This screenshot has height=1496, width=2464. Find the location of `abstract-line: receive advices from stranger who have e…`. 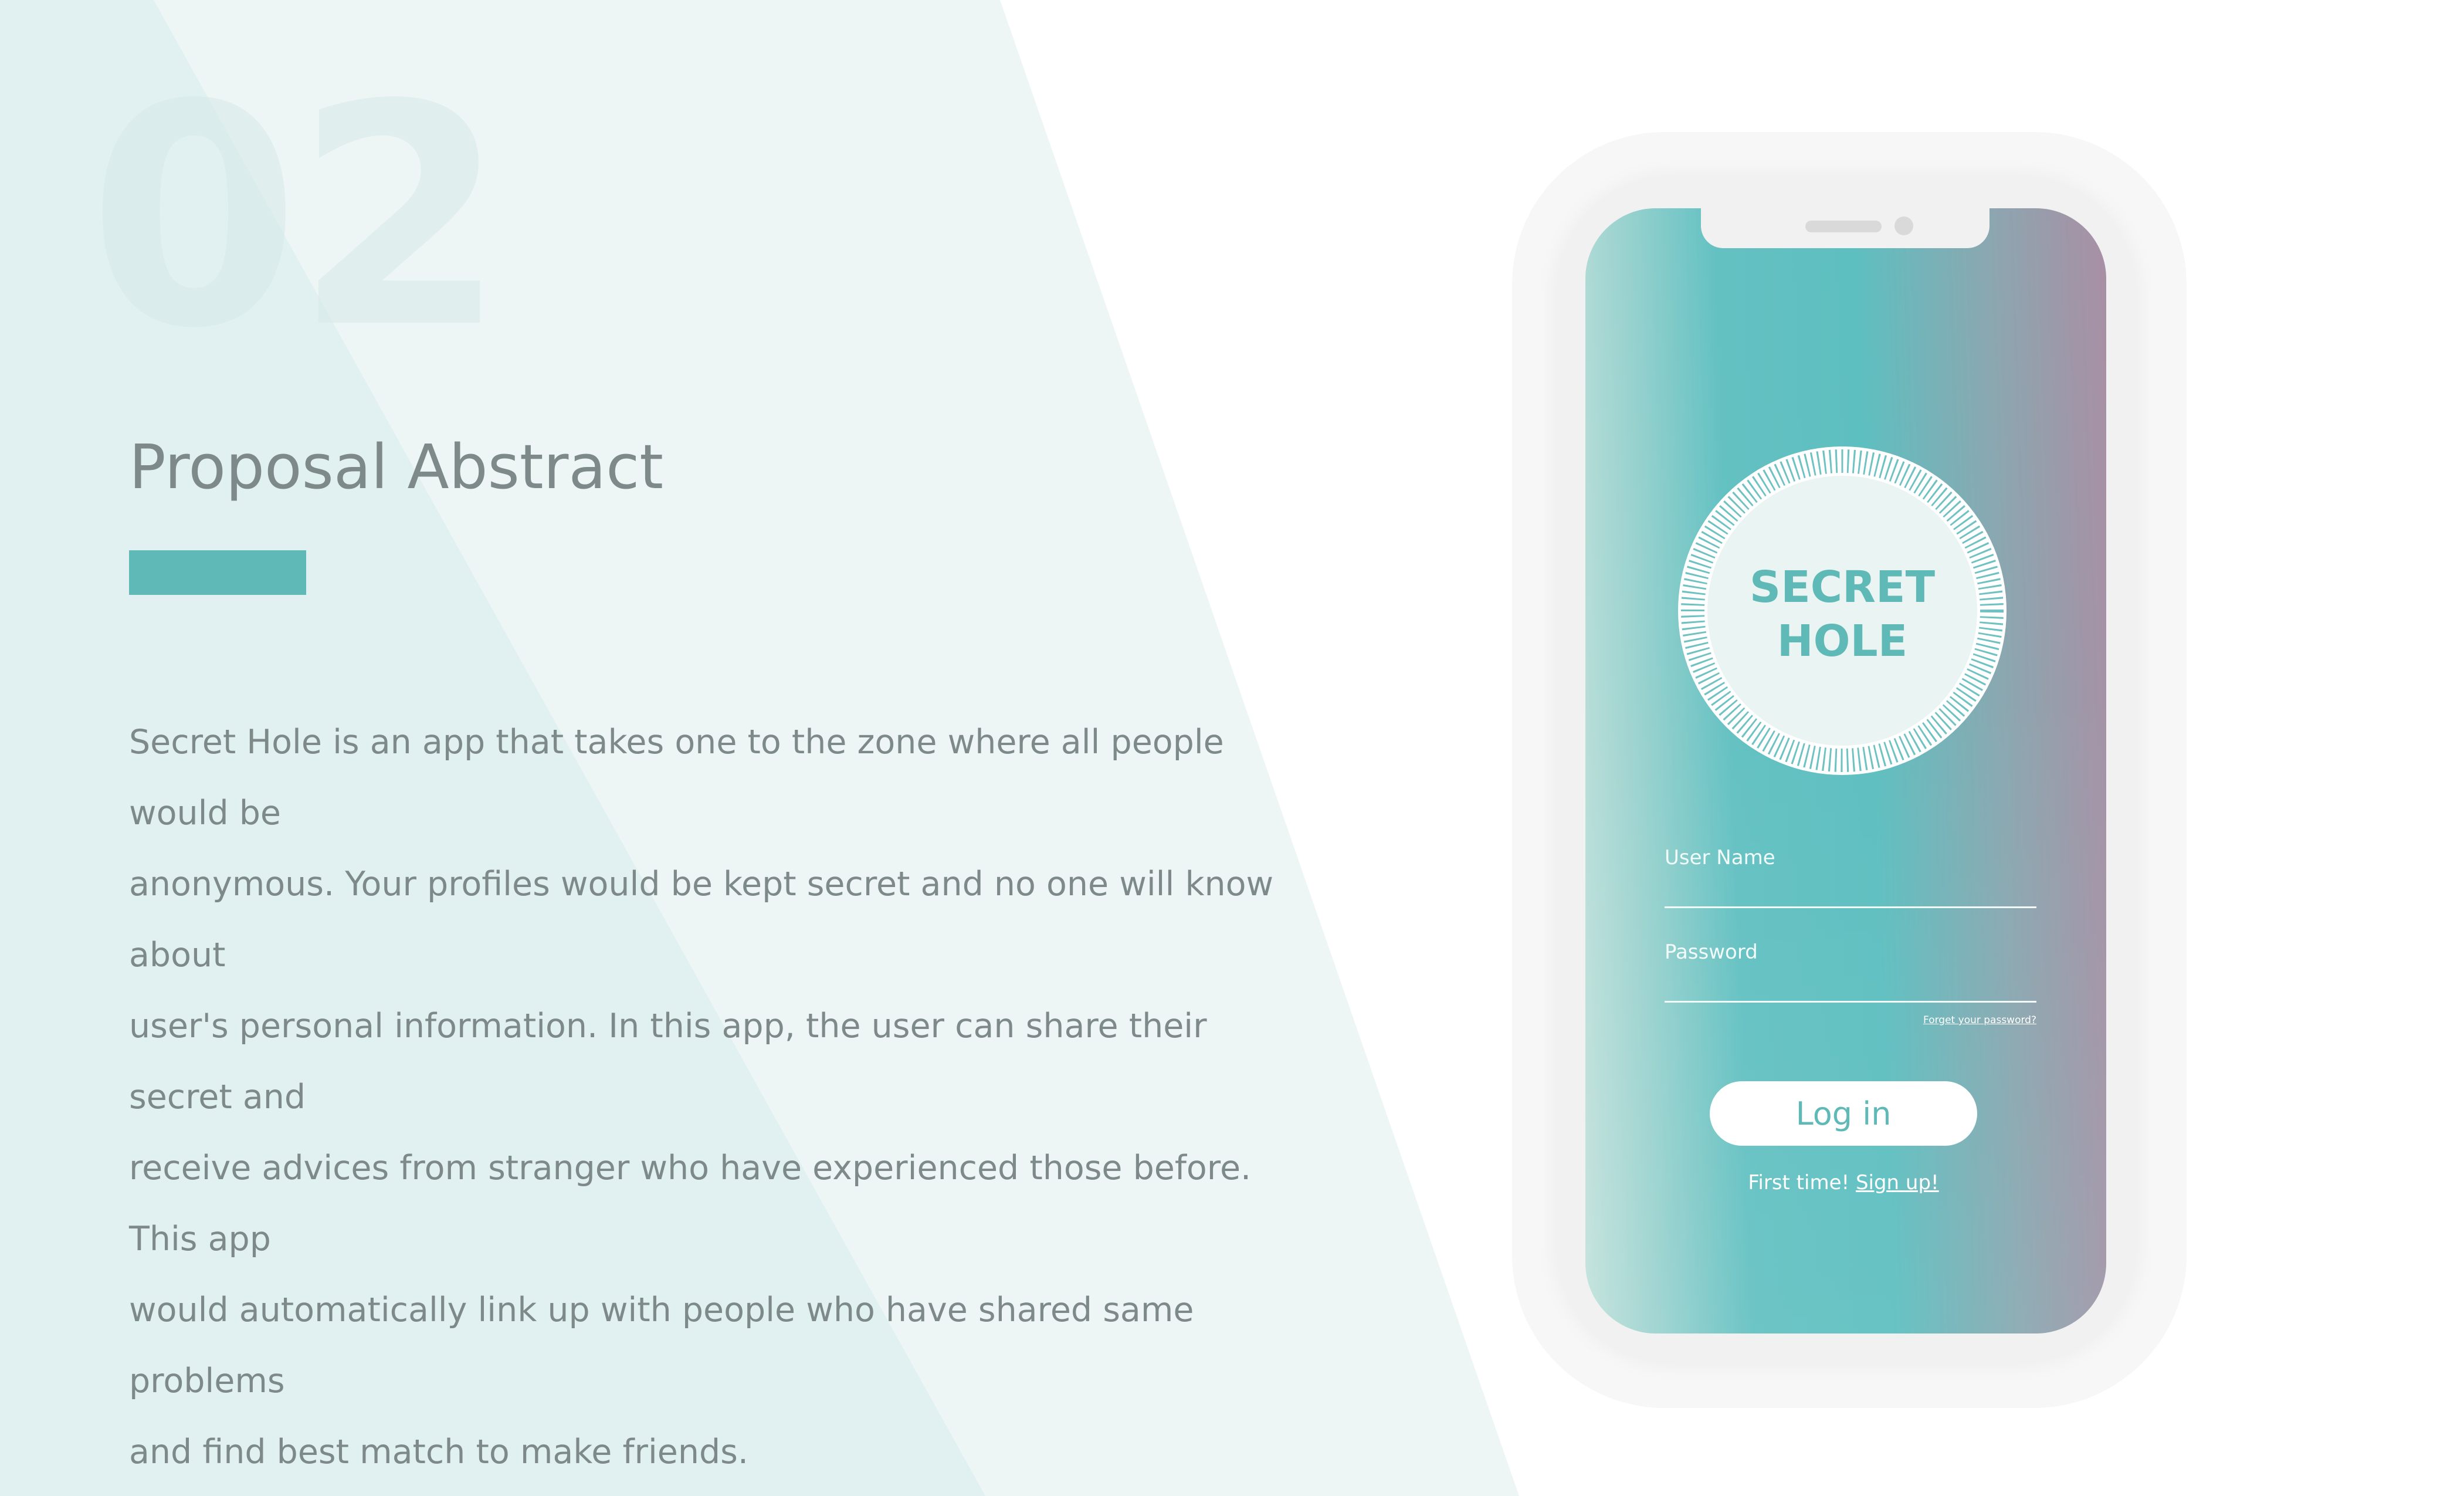

abstract-line: receive advices from stranger who have e… is located at coordinates (690, 1203).